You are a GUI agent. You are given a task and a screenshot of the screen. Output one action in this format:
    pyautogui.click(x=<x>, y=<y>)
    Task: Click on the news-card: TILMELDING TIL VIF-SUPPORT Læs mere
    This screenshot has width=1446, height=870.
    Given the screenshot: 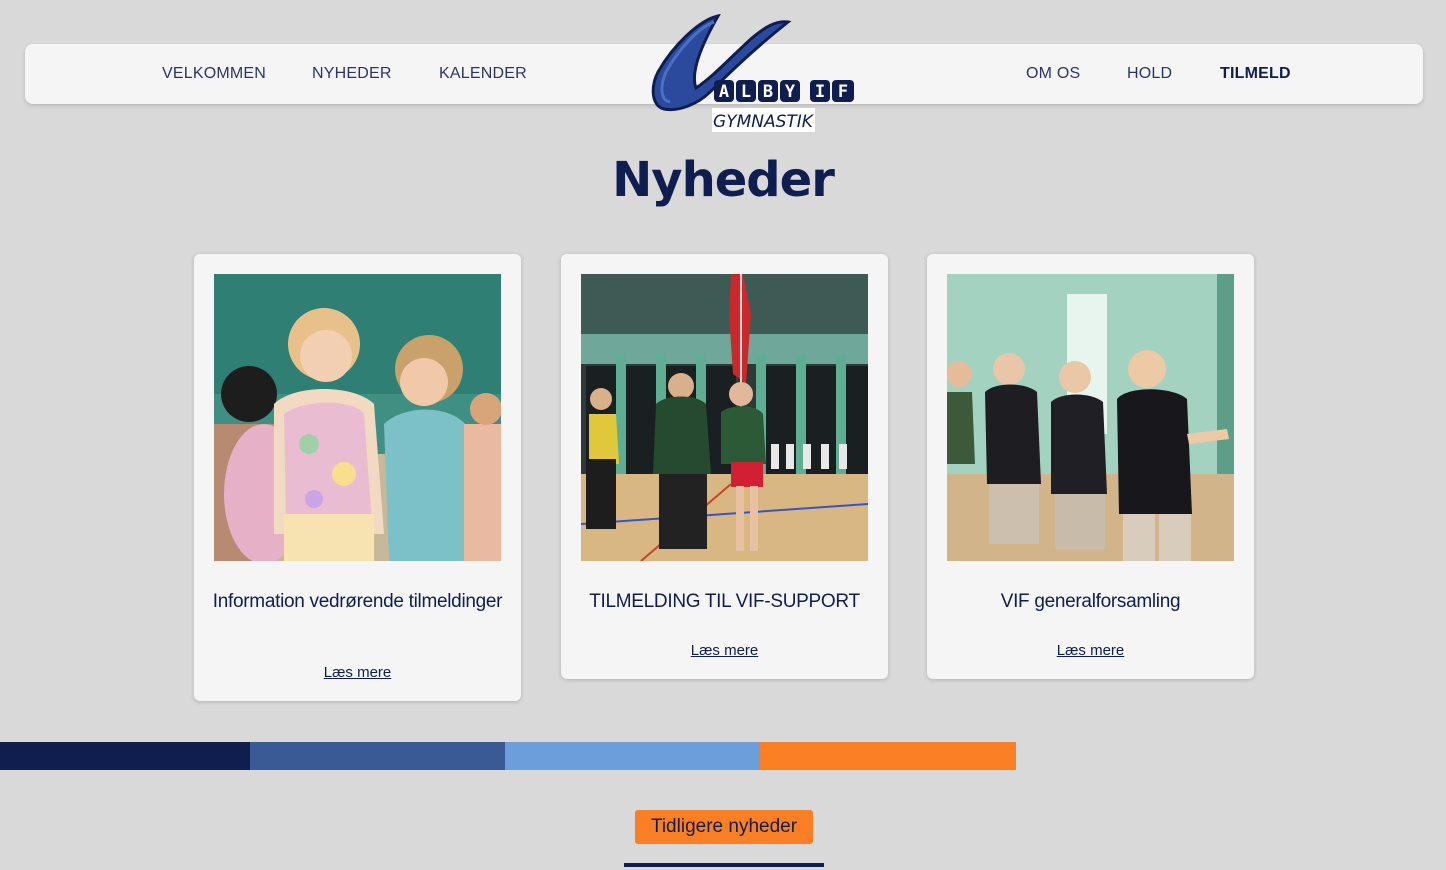 What is the action you would take?
    pyautogui.click(x=724, y=466)
    